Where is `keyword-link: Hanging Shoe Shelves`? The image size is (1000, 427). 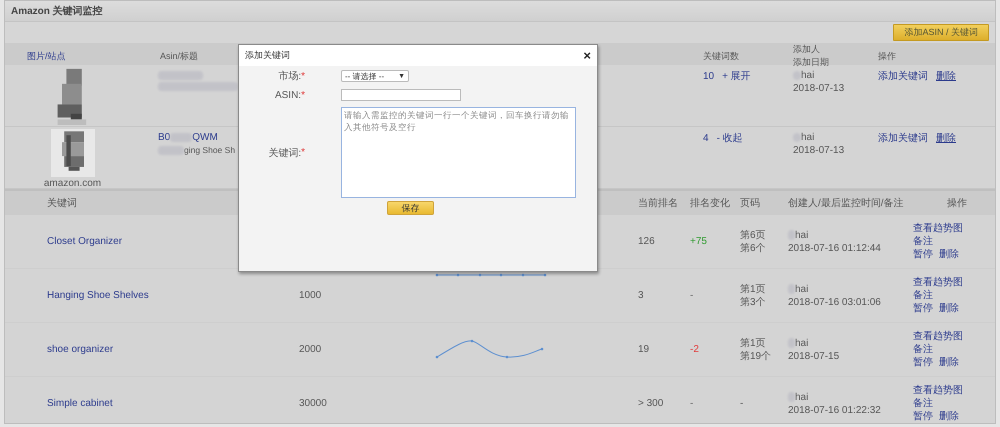
keyword-link: Hanging Shoe Shelves is located at coordinates (77, 295).